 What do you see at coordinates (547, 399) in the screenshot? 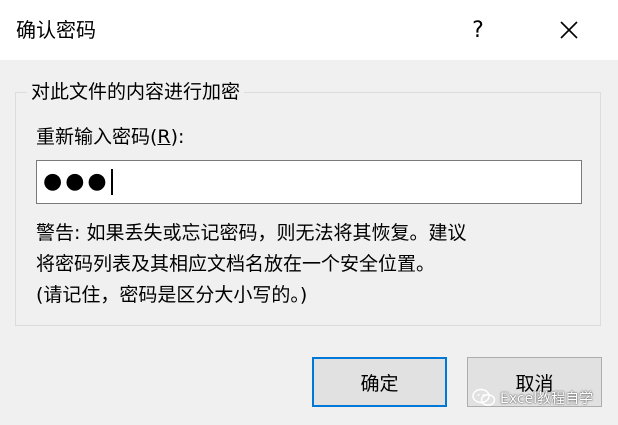
I see `watermark-text: Excel教程自学` at bounding box center [547, 399].